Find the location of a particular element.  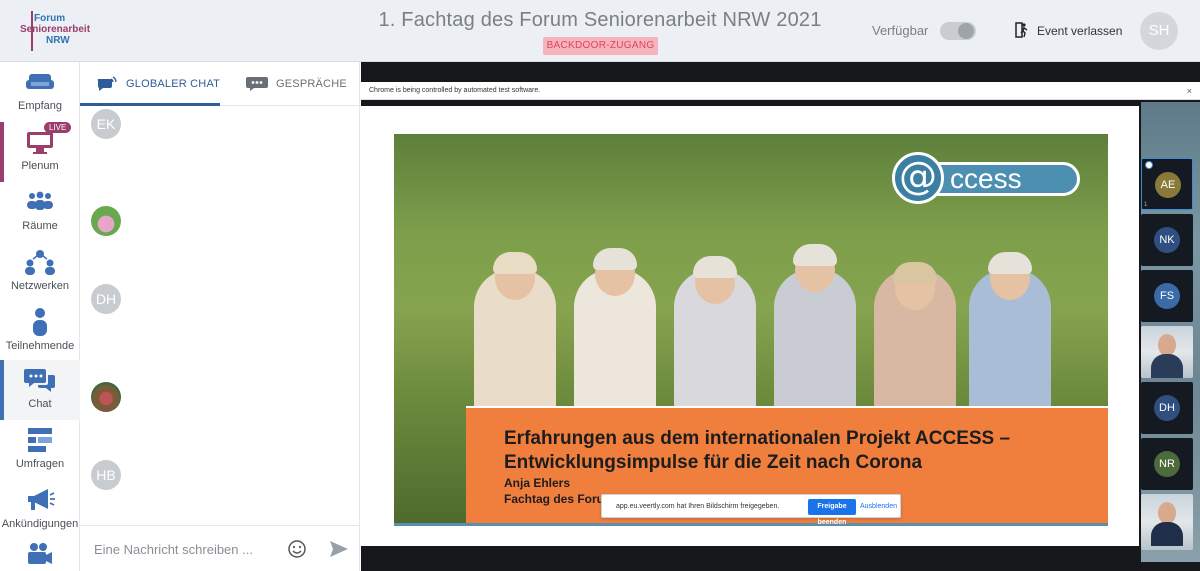

message-input is located at coordinates (186, 549).